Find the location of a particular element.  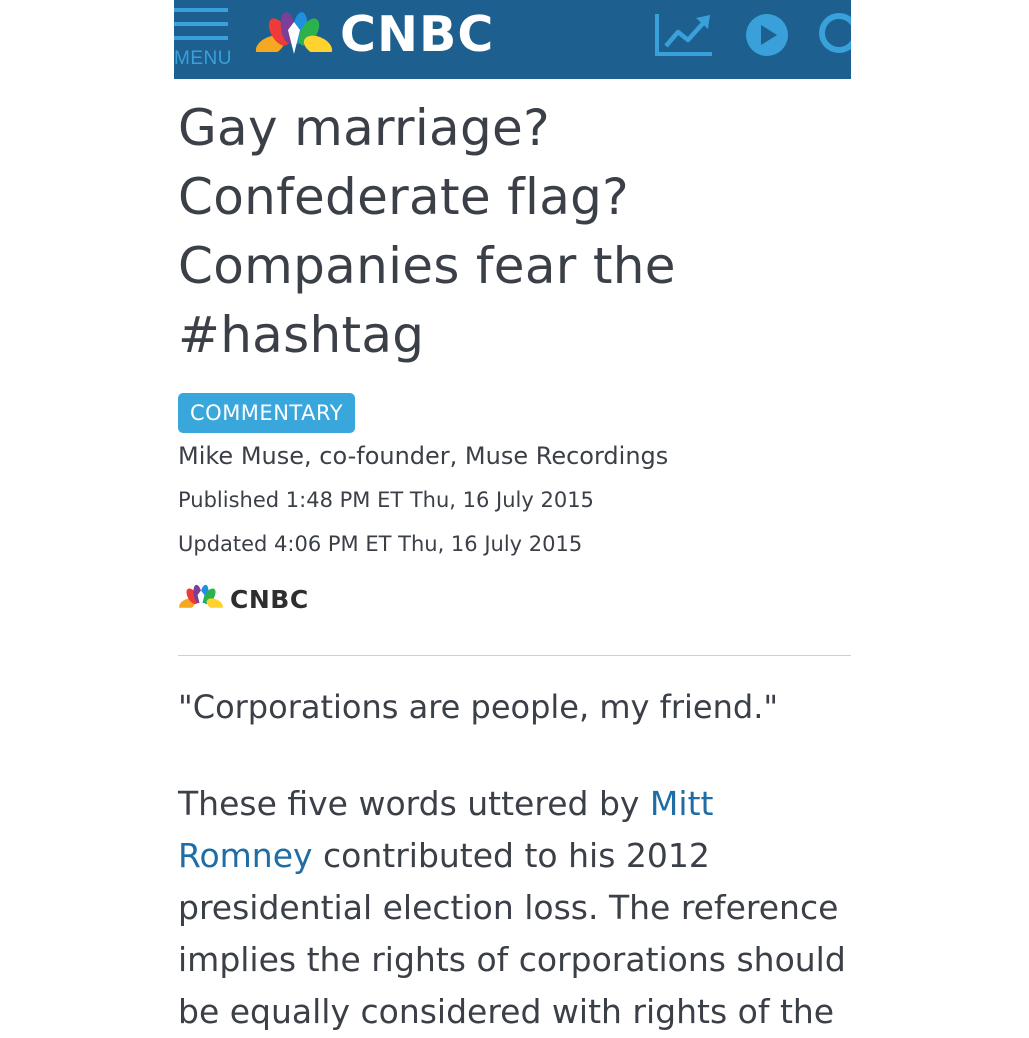

peacock-logo-icon is located at coordinates (294, 35).